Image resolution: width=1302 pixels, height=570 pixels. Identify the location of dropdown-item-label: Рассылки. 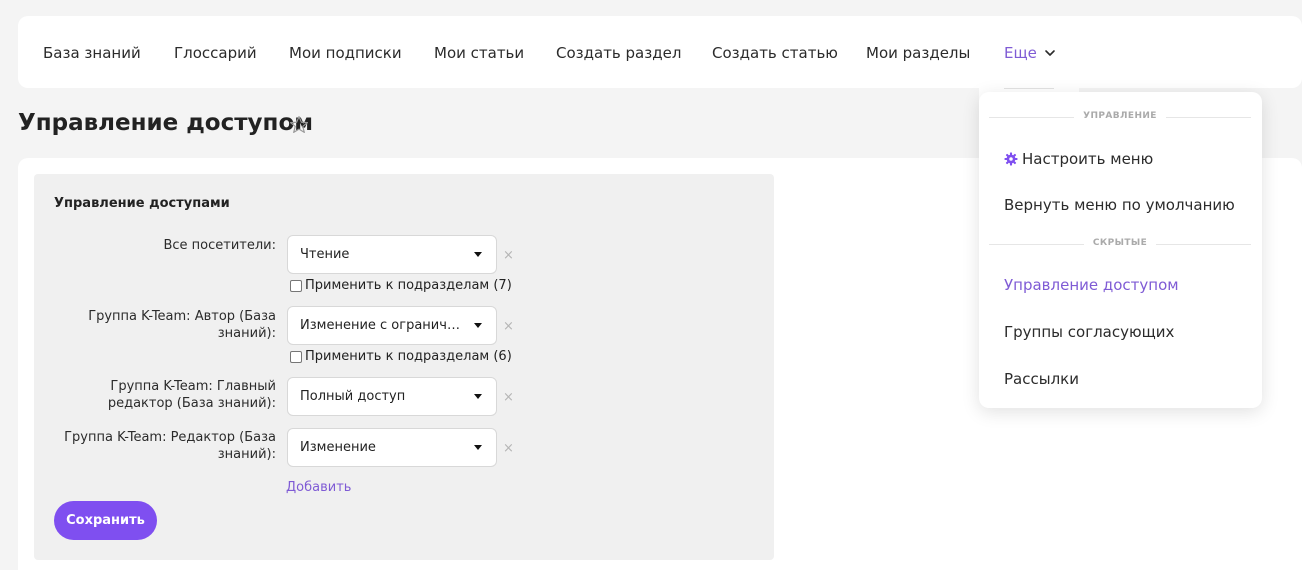
(1041, 379).